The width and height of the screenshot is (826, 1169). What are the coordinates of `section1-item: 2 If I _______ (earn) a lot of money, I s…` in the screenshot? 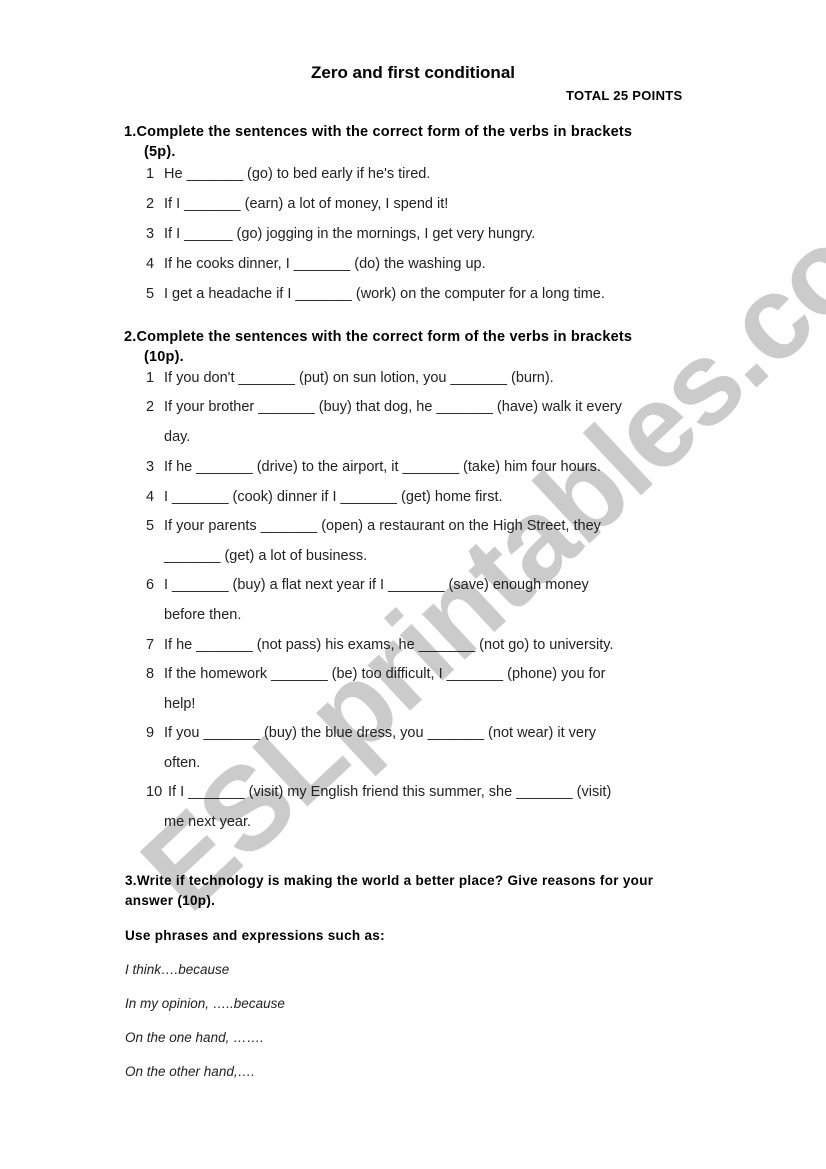 It's located at (426, 204).